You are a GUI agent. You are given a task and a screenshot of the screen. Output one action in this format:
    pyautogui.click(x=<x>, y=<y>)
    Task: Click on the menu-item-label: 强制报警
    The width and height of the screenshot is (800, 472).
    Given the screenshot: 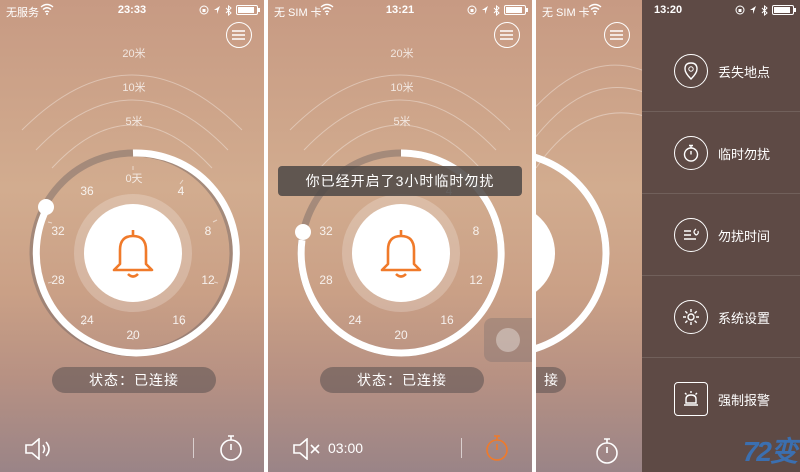 What is the action you would take?
    pyautogui.click(x=744, y=400)
    